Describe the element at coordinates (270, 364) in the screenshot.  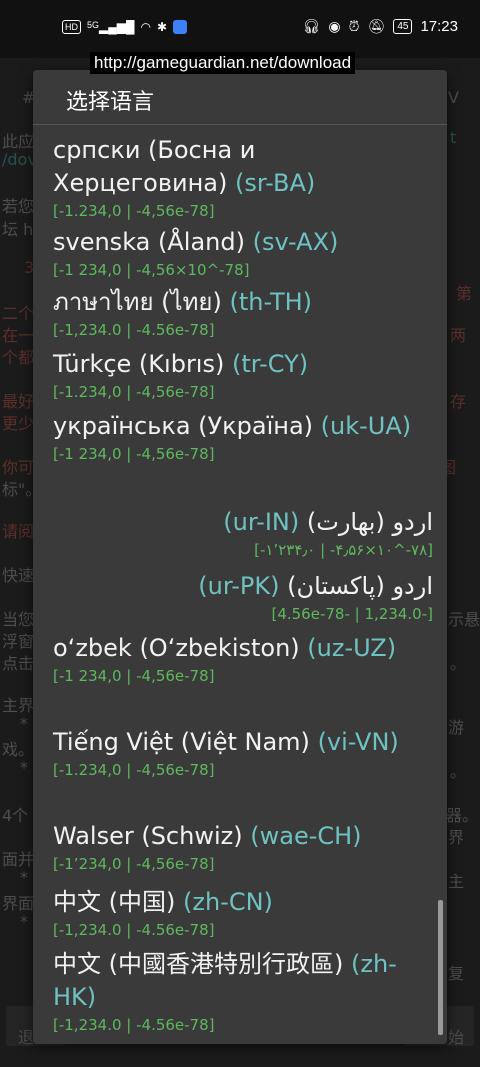
I see `language-code: (tr-CY)` at that location.